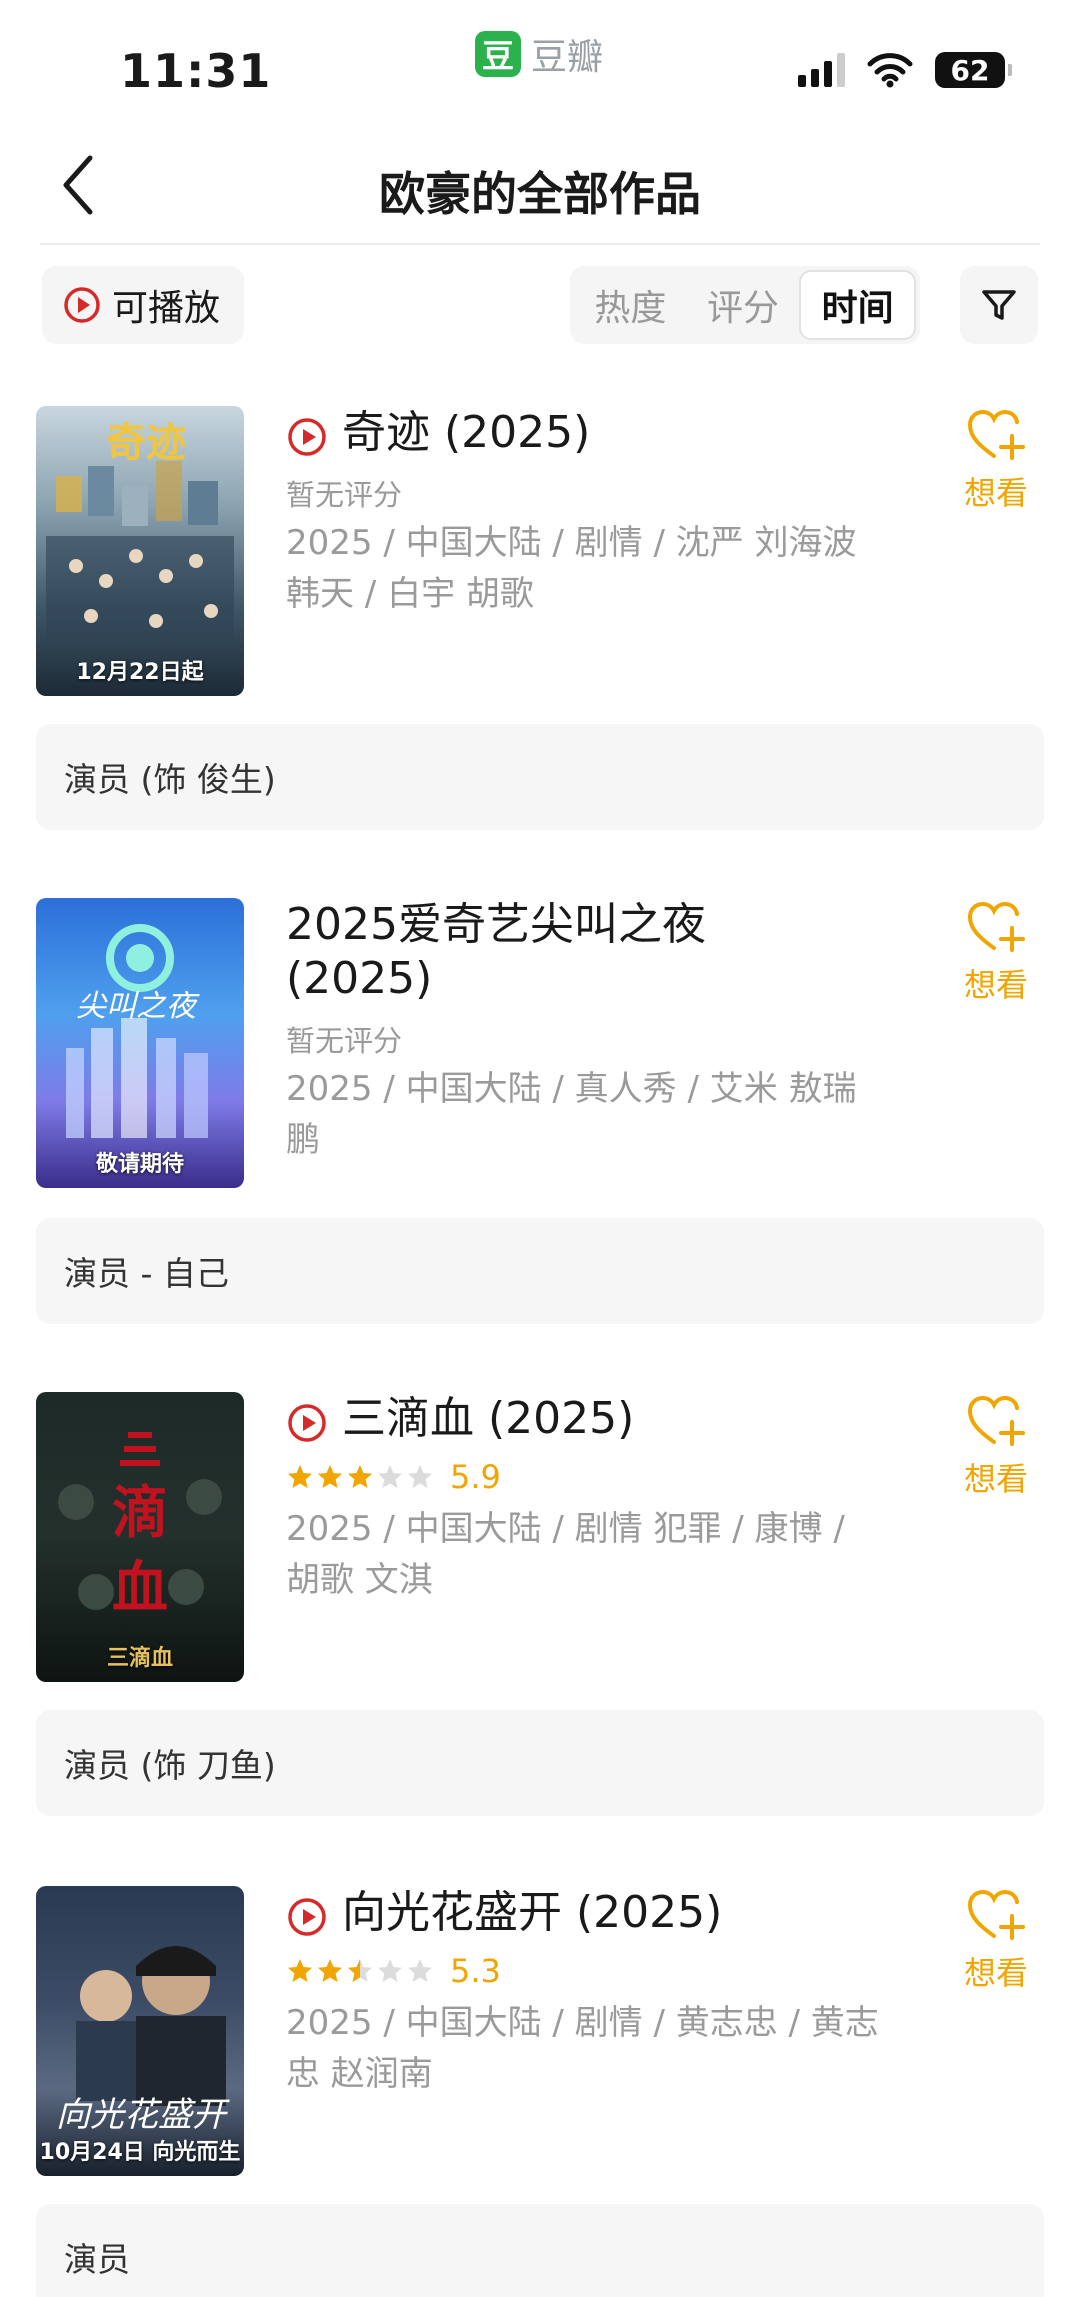 The height and width of the screenshot is (2297, 1080). What do you see at coordinates (138, 1006) in the screenshot?
I see `svg-text: 尖叫之夜` at bounding box center [138, 1006].